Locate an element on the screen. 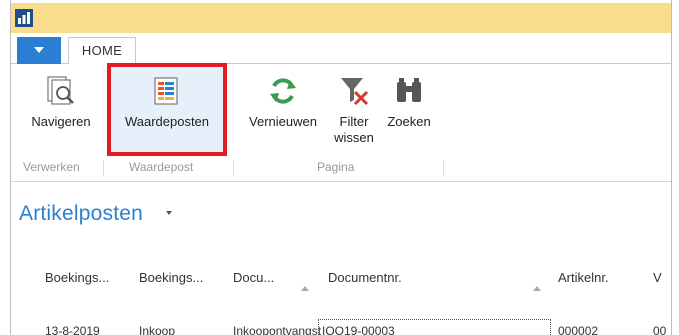 The width and height of the screenshot is (679, 335). page-title: Artikelposten is located at coordinates (81, 214).